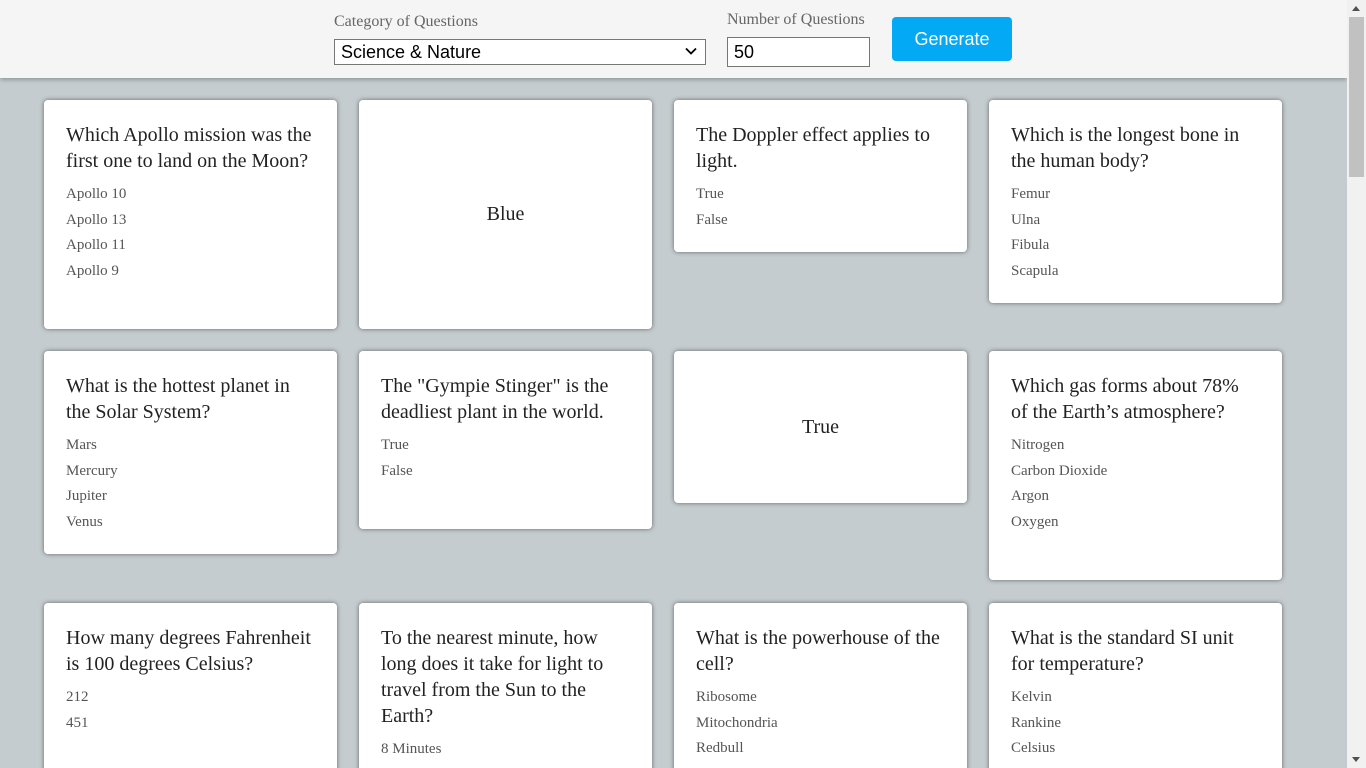  What do you see at coordinates (820, 723) in the screenshot?
I see `answer-options: Ribosome Mitochondria Redbull` at bounding box center [820, 723].